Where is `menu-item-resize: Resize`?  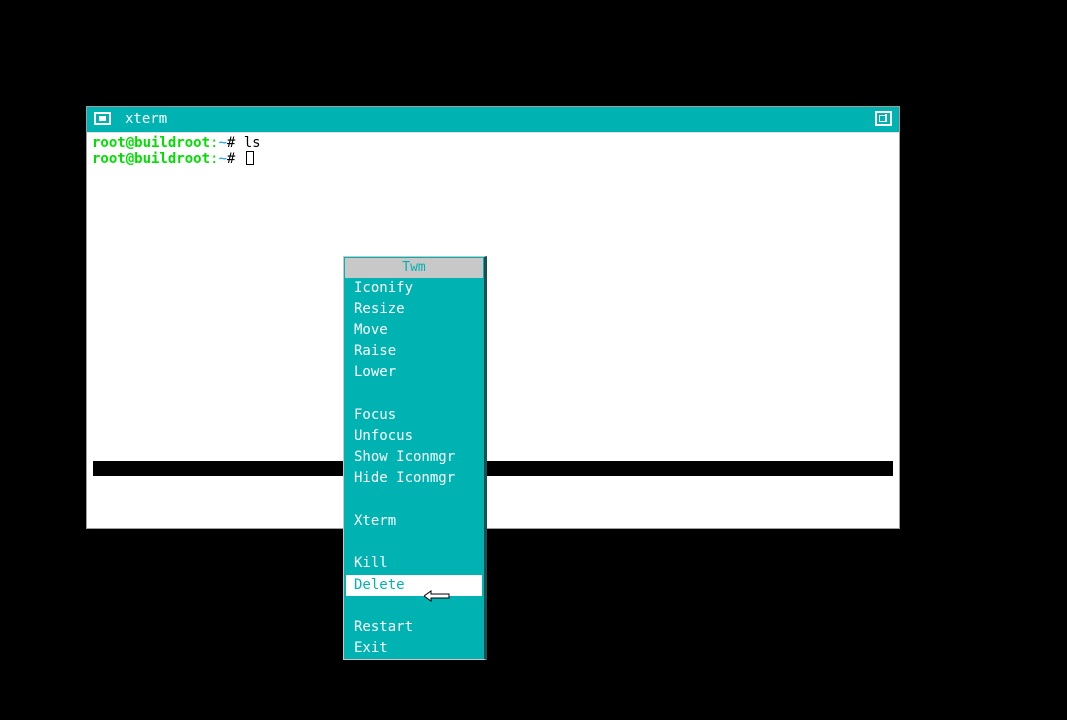
menu-item-resize: Resize is located at coordinates (414, 309).